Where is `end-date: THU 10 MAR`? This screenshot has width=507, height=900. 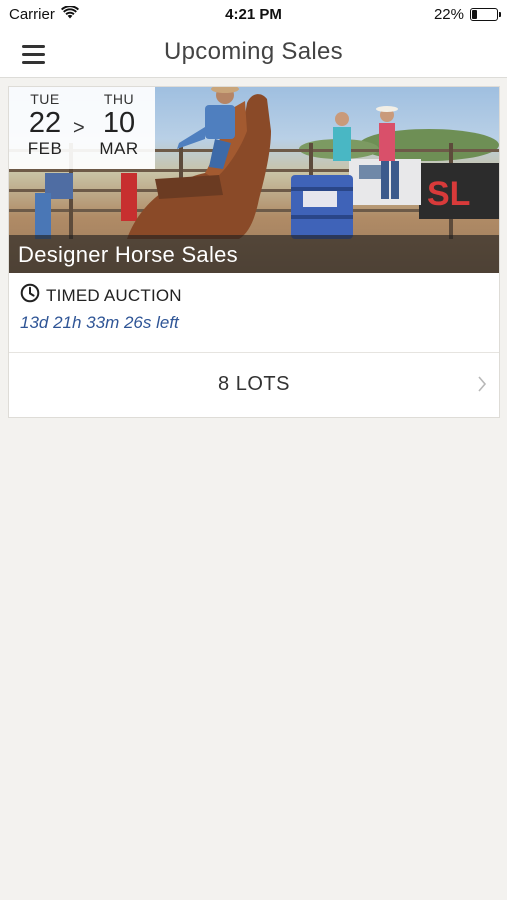
end-date: THU 10 MAR is located at coordinates (119, 125).